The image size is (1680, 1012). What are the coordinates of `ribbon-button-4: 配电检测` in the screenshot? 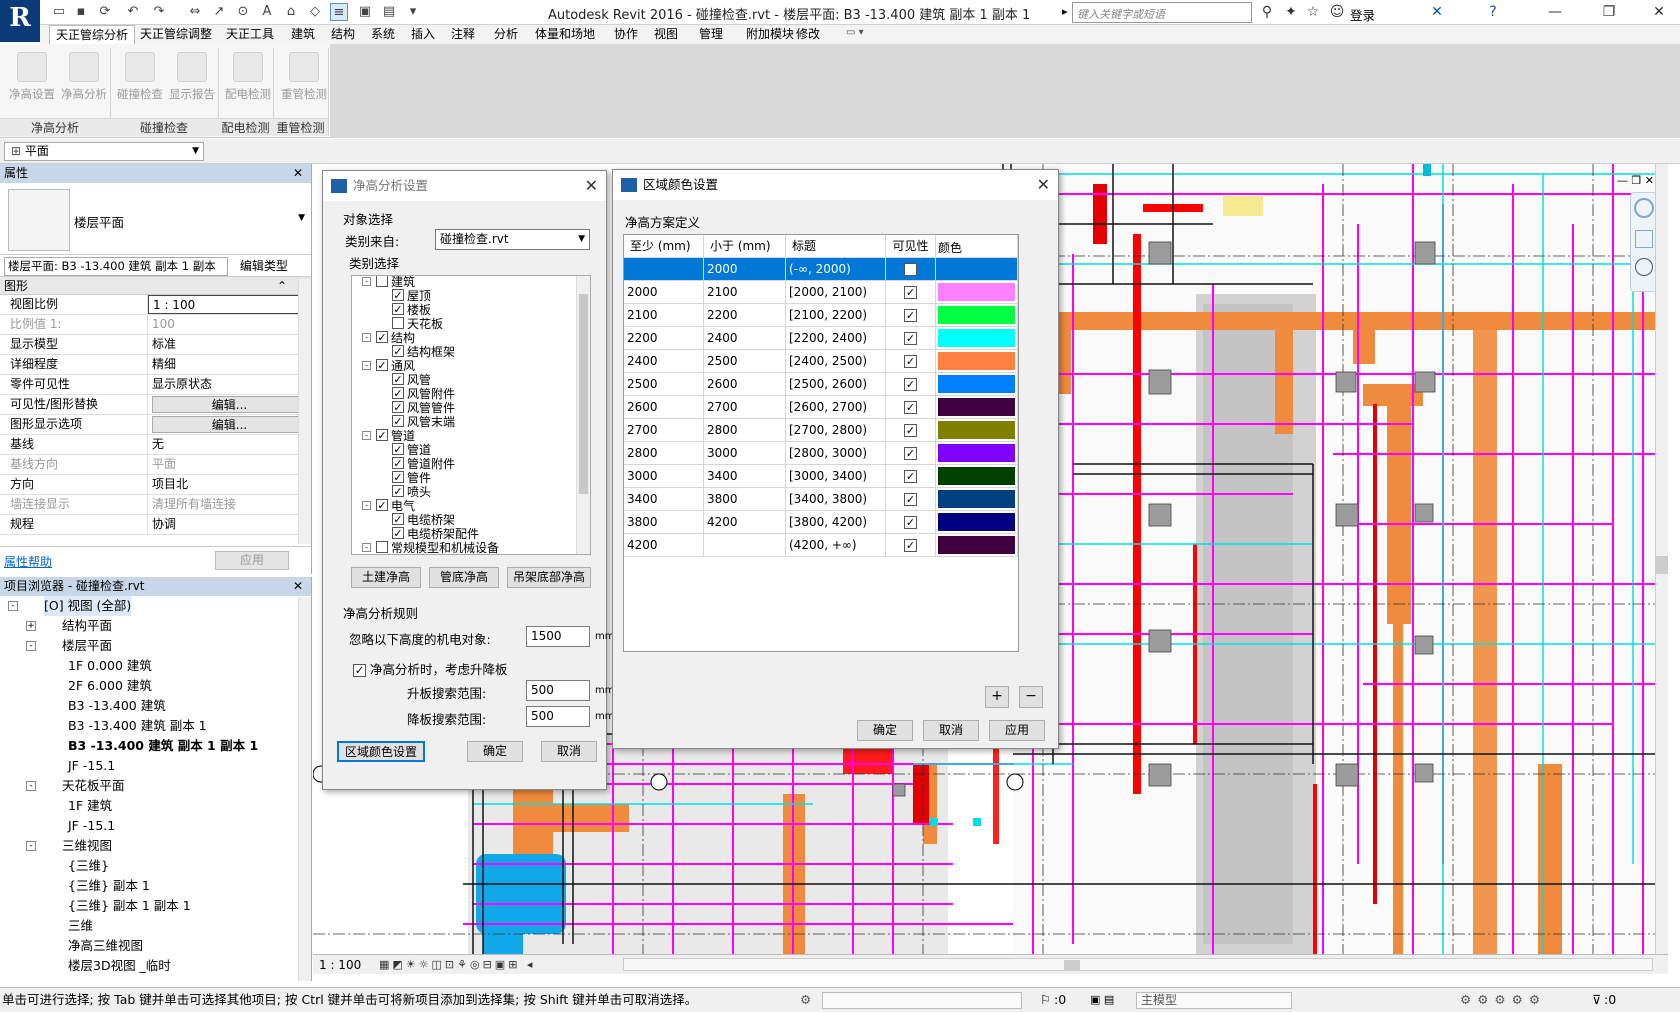 It's located at (248, 80).